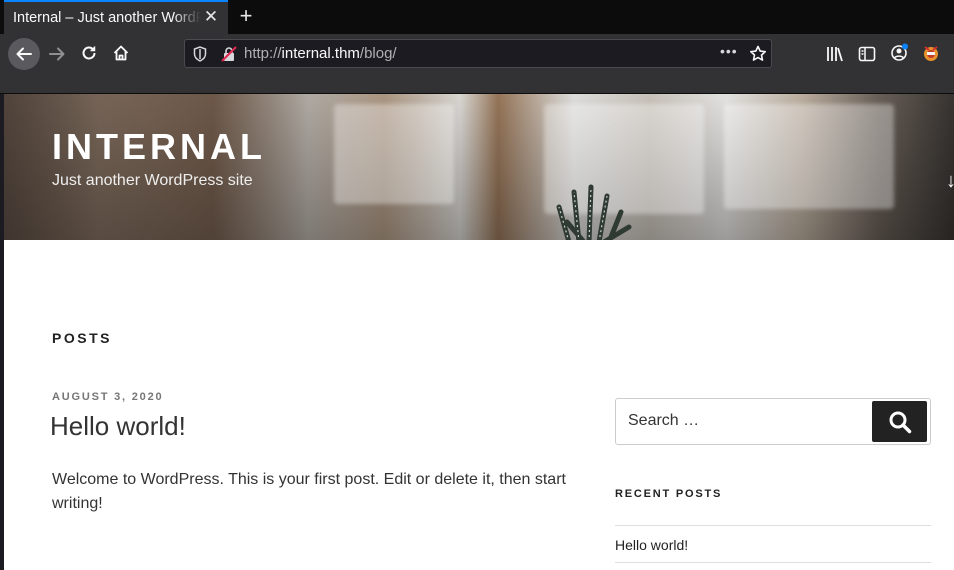 This screenshot has height=570, width=954. I want to click on extension-icon, so click(931, 53).